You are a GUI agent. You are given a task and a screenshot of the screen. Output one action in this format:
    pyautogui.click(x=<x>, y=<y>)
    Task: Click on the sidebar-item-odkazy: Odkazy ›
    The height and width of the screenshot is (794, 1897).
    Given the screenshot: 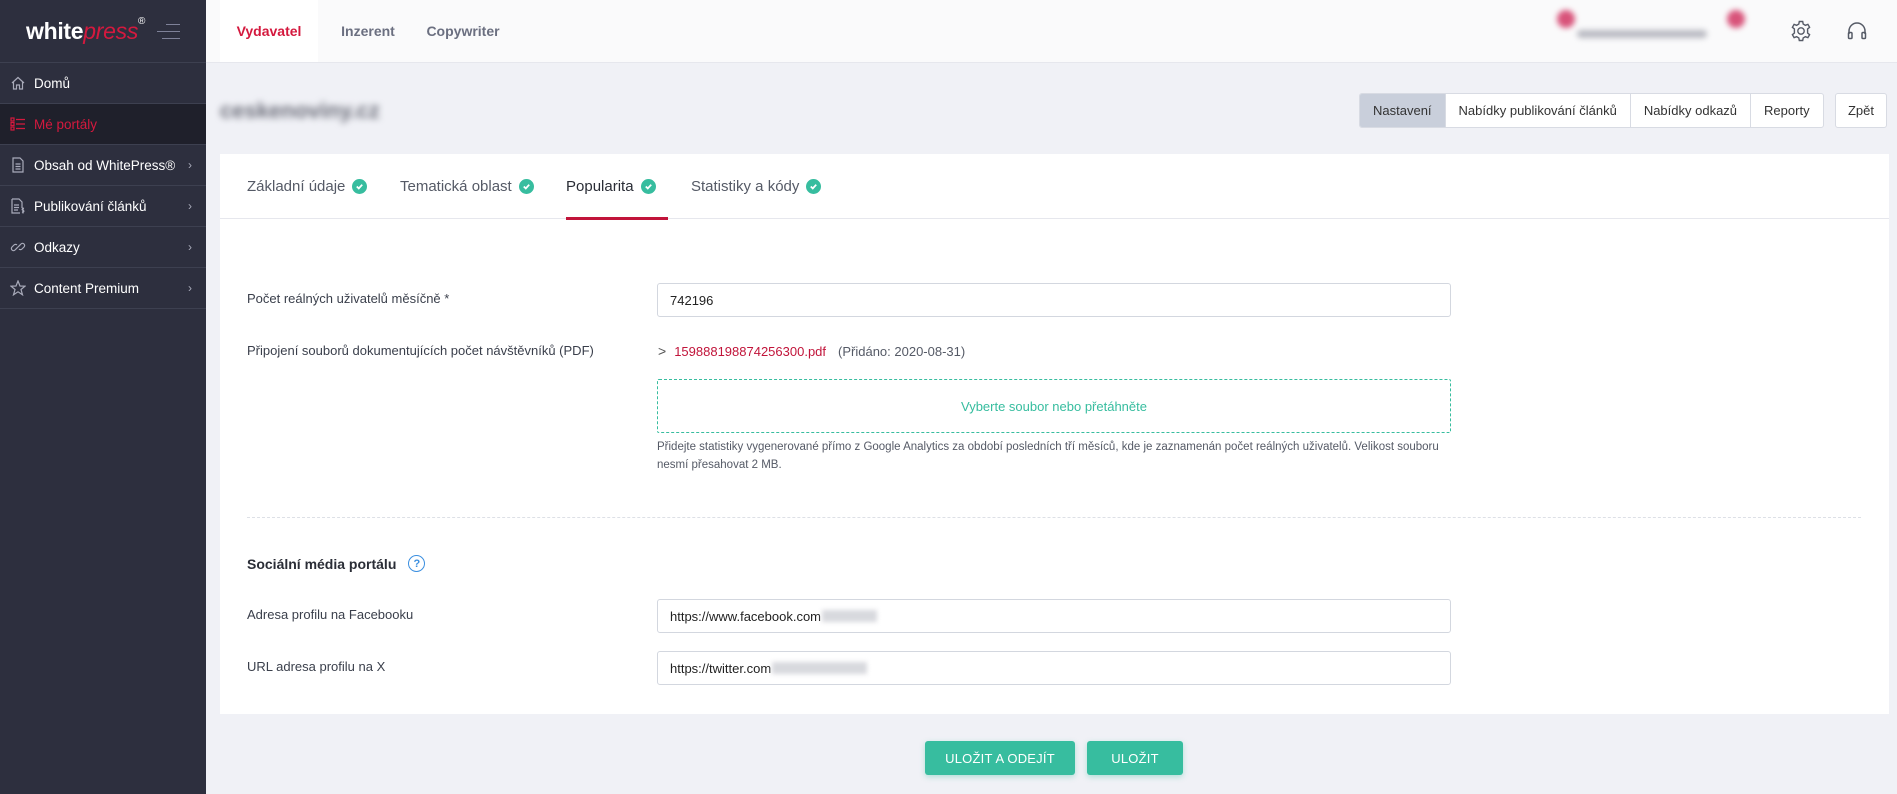 What is the action you would take?
    pyautogui.click(x=103, y=247)
    